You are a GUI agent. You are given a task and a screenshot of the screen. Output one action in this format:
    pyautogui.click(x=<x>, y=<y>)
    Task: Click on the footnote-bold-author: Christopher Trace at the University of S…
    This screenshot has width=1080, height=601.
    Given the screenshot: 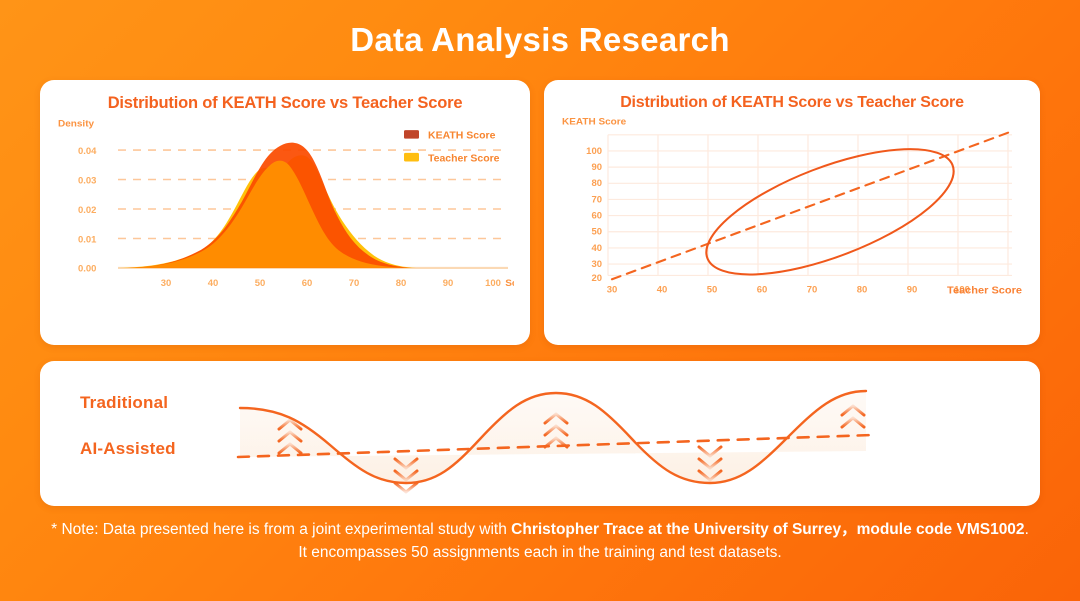 What is the action you would take?
    pyautogui.click(x=684, y=529)
    